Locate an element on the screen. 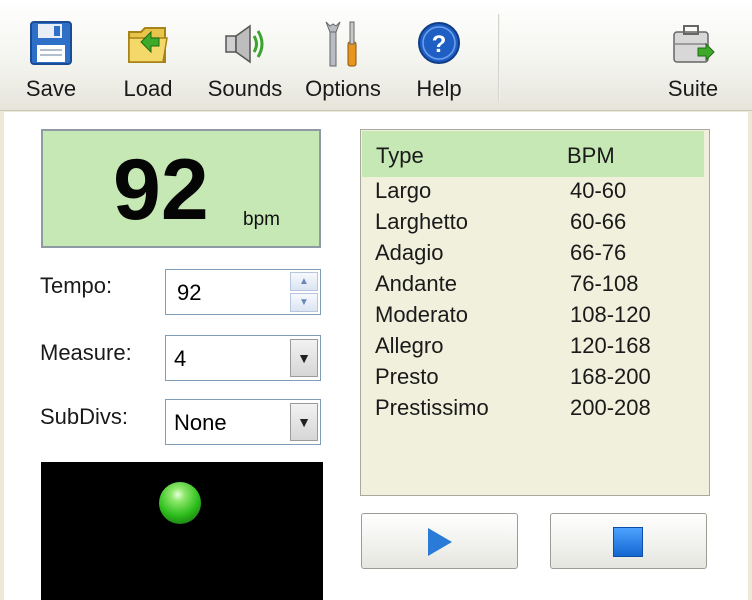 This screenshot has width=752, height=600. table-row: Adagio 66-76 is located at coordinates (533, 255).